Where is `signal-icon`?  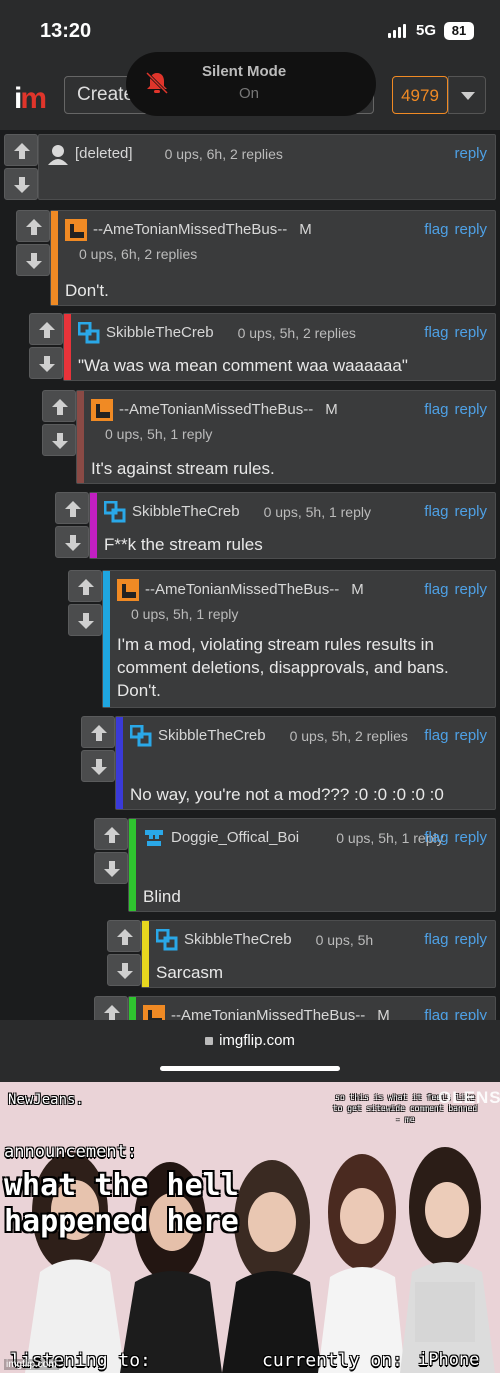
signal-icon is located at coordinates (397, 31).